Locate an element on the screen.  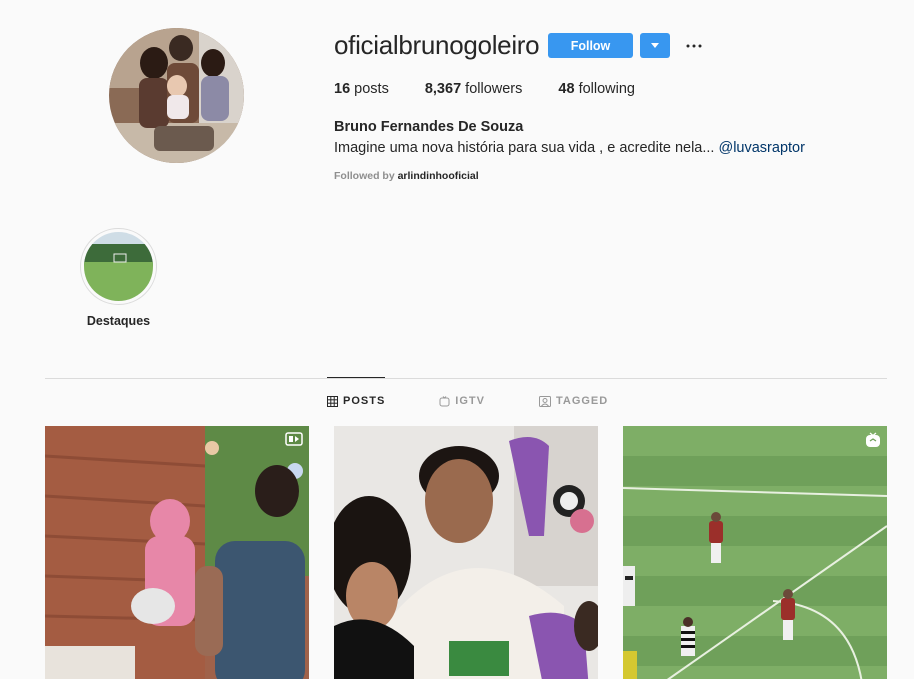
grid-icon is located at coordinates (332, 401).